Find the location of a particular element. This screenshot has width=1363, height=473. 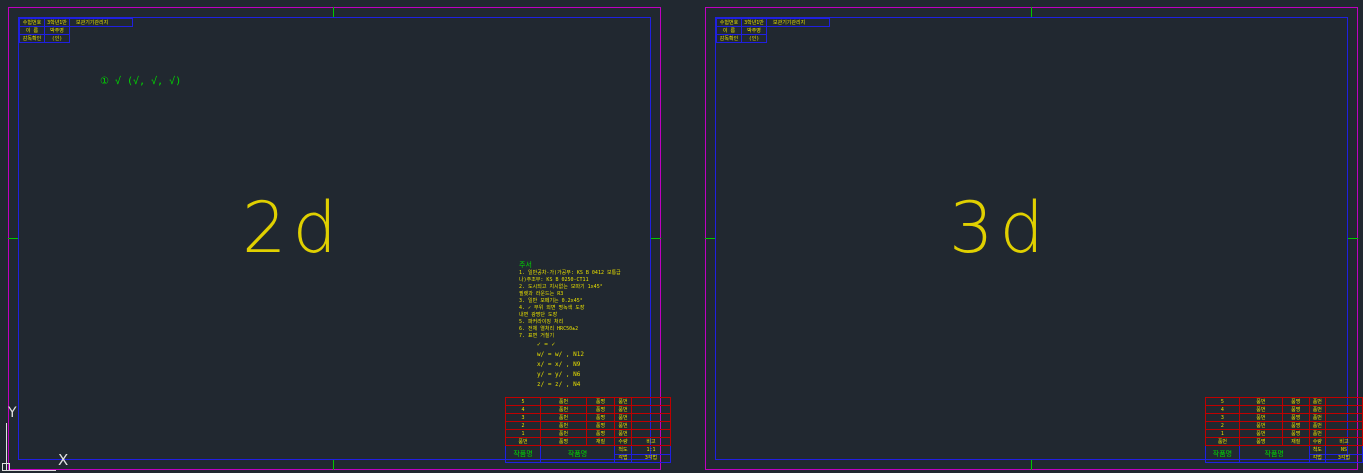

scale-label: 척도 is located at coordinates (1317, 450).